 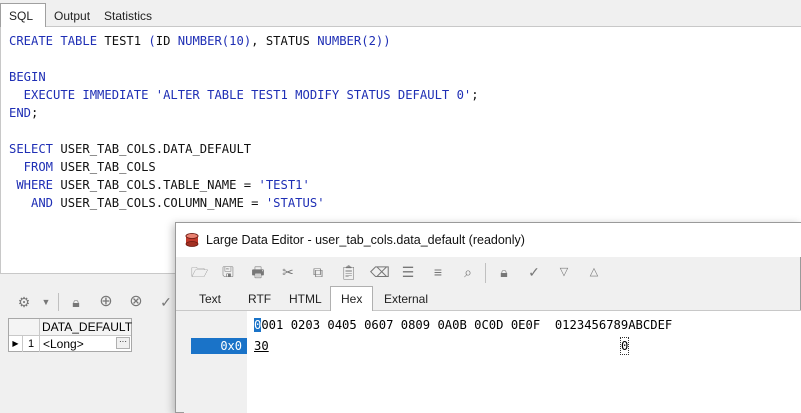 What do you see at coordinates (82, 95) in the screenshot?
I see `code-token: EXECUTE IMMEDIATE` at bounding box center [82, 95].